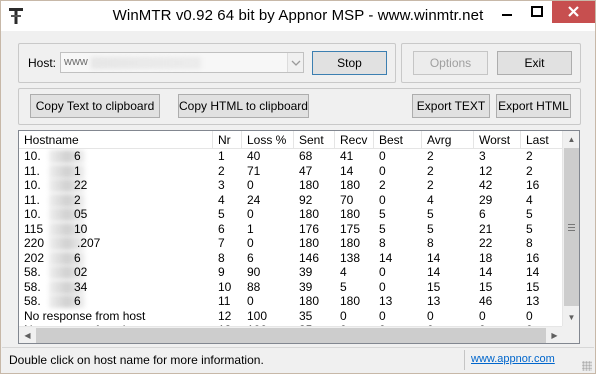  What do you see at coordinates (450, 63) in the screenshot?
I see `options-button: Options` at bounding box center [450, 63].